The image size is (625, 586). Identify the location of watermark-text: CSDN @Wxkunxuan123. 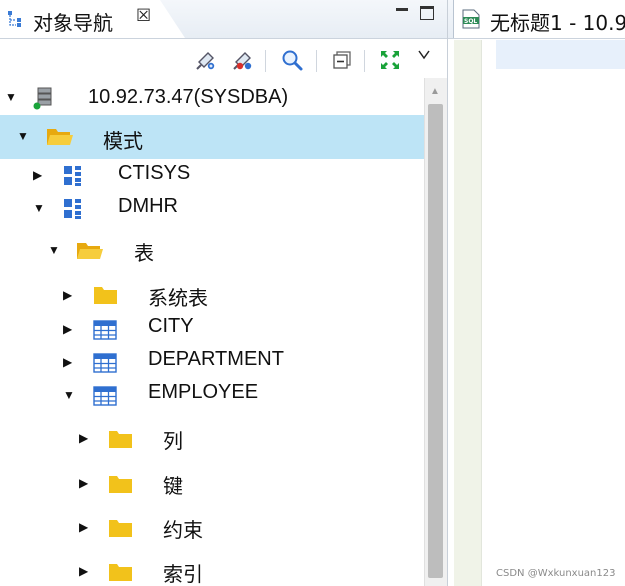
(556, 573).